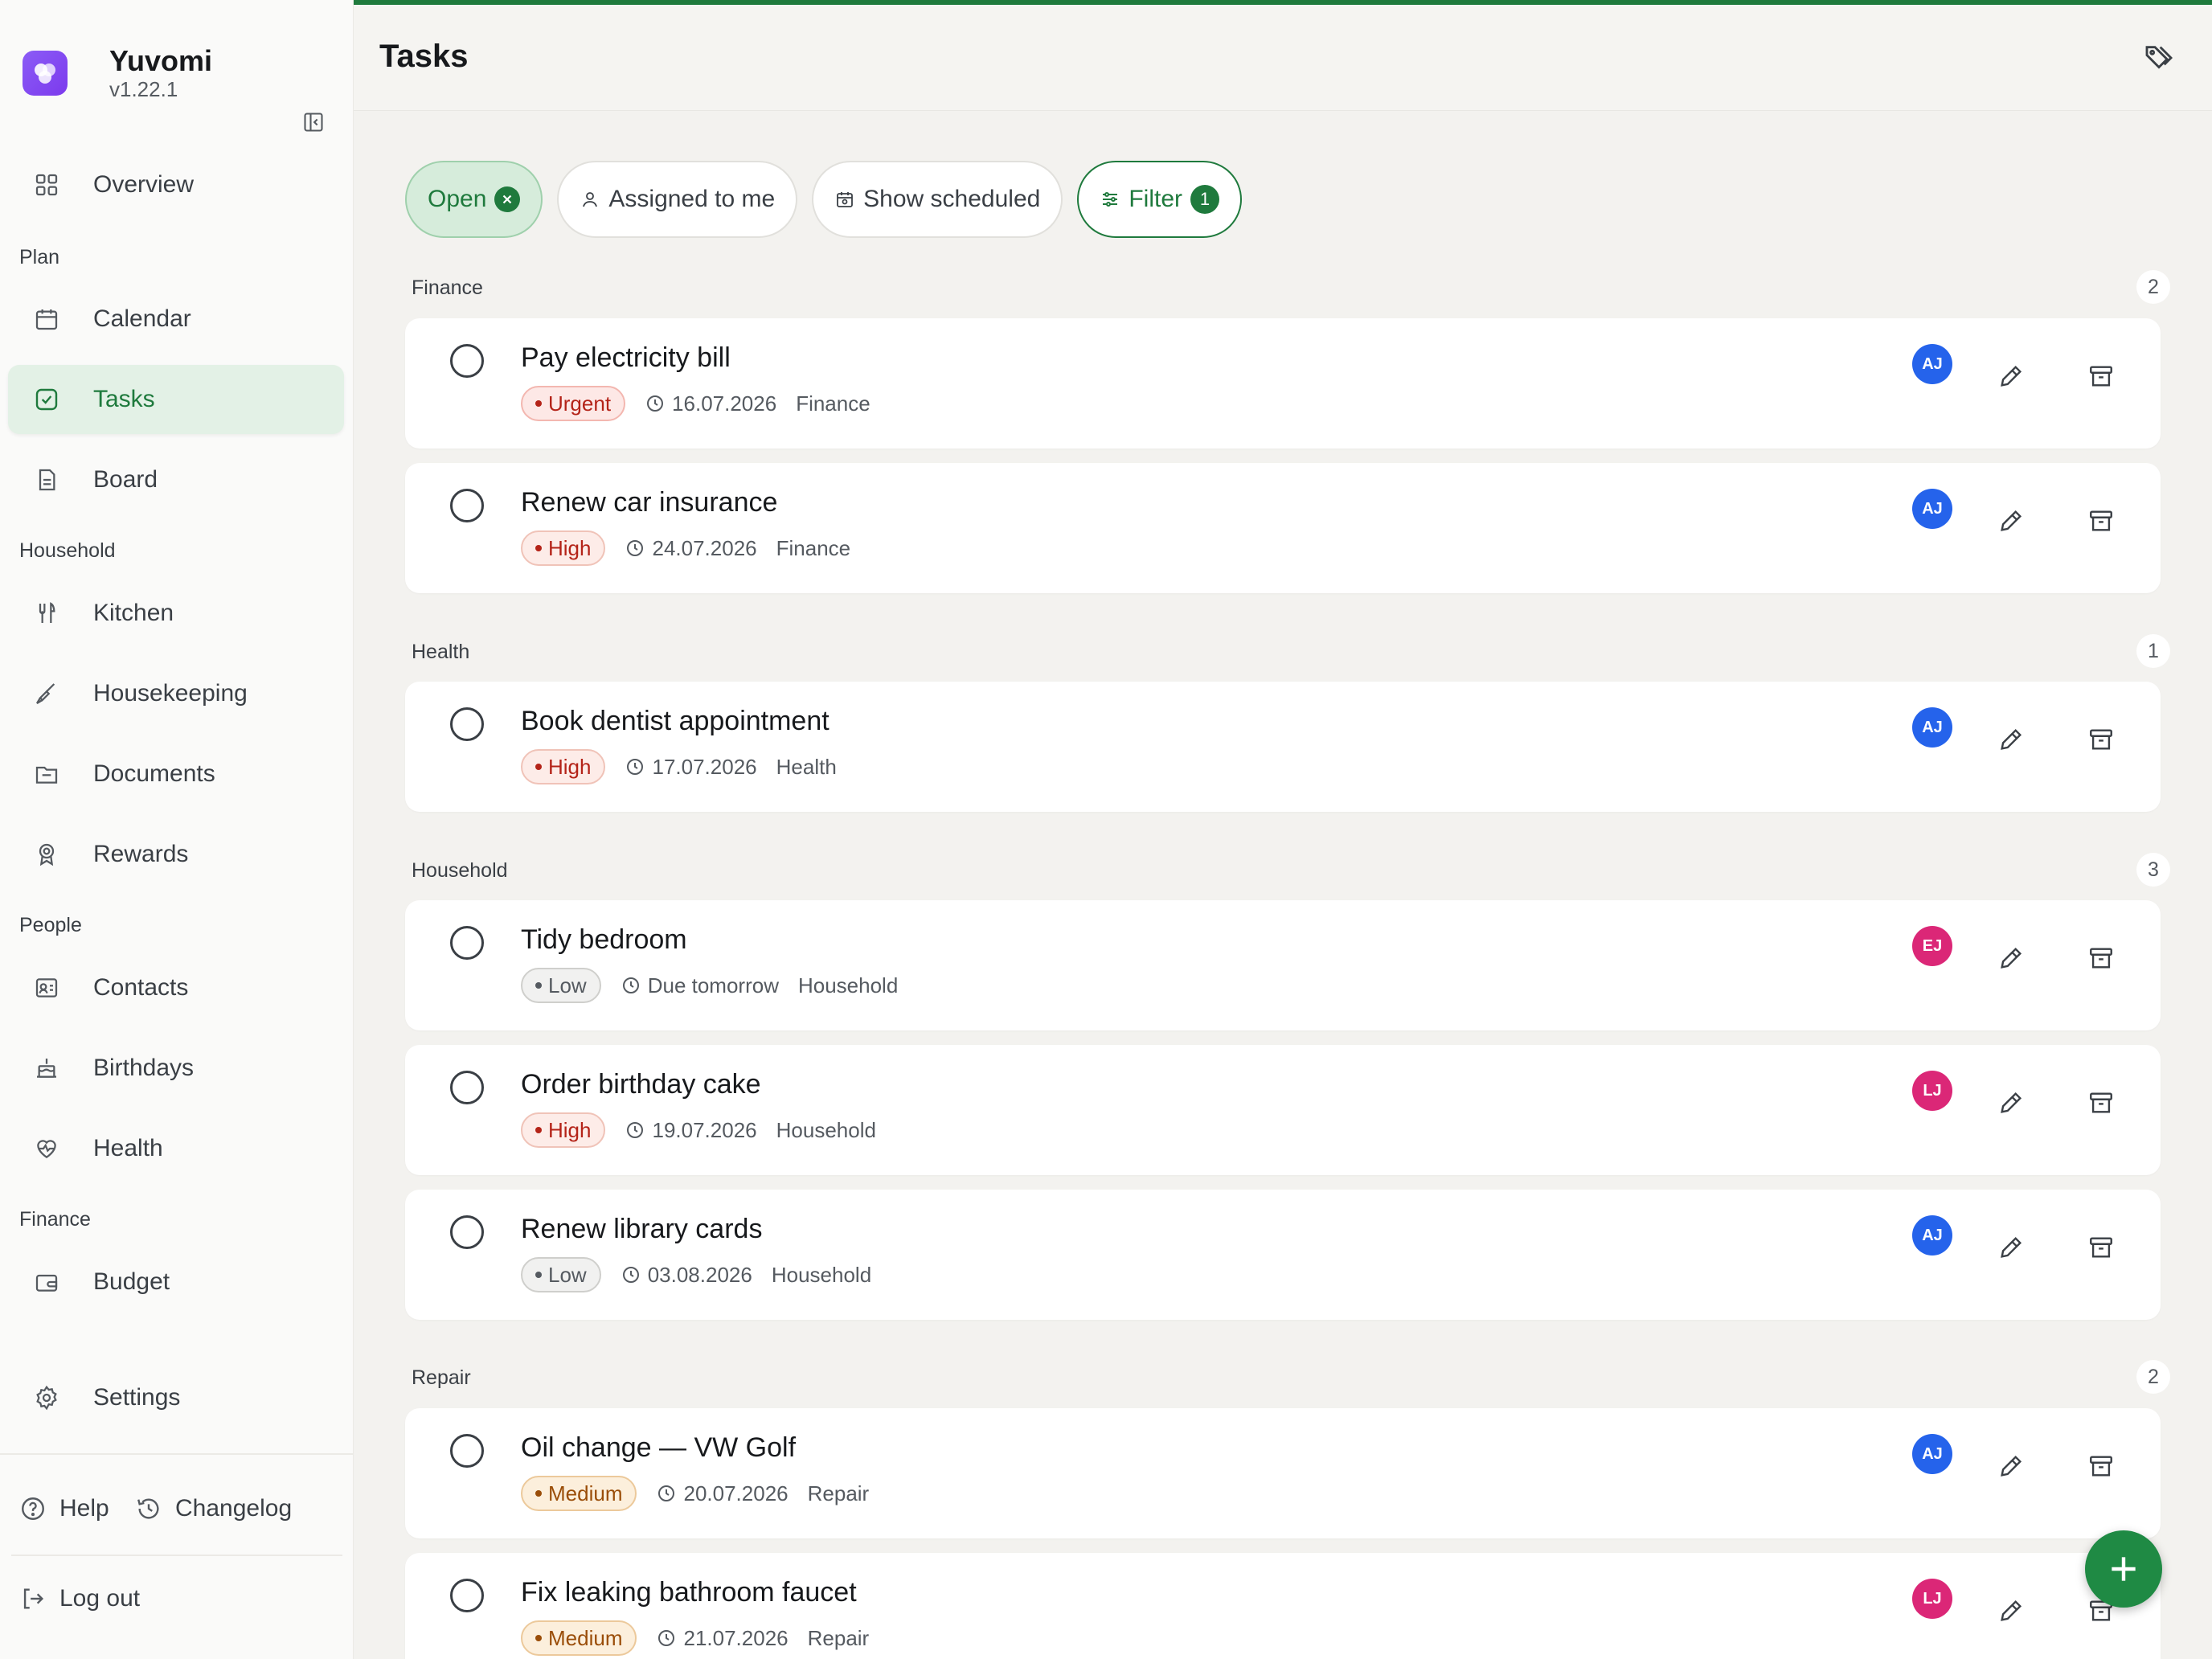  What do you see at coordinates (724, 403) in the screenshot?
I see `task-due: 16.07.2026` at bounding box center [724, 403].